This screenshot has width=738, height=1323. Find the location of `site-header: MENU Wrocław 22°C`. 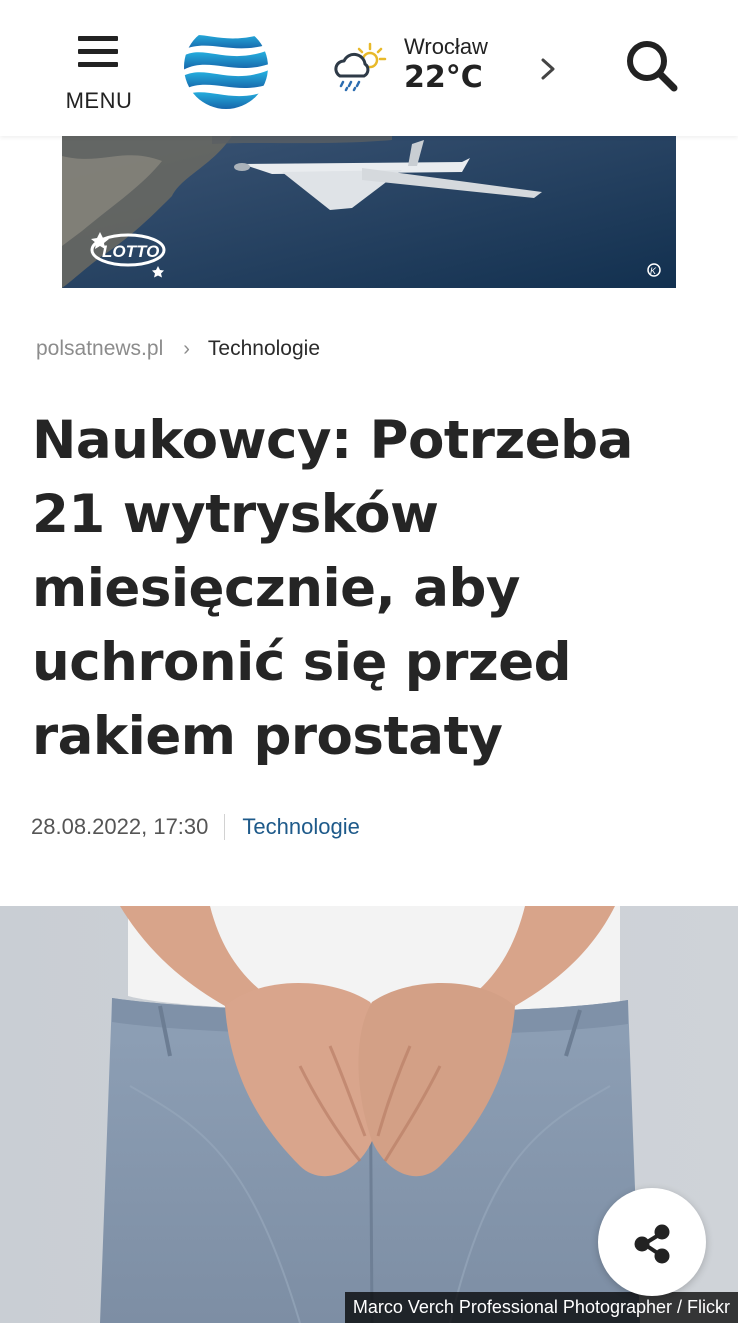

site-header: MENU Wrocław 22°C is located at coordinates (369, 68).